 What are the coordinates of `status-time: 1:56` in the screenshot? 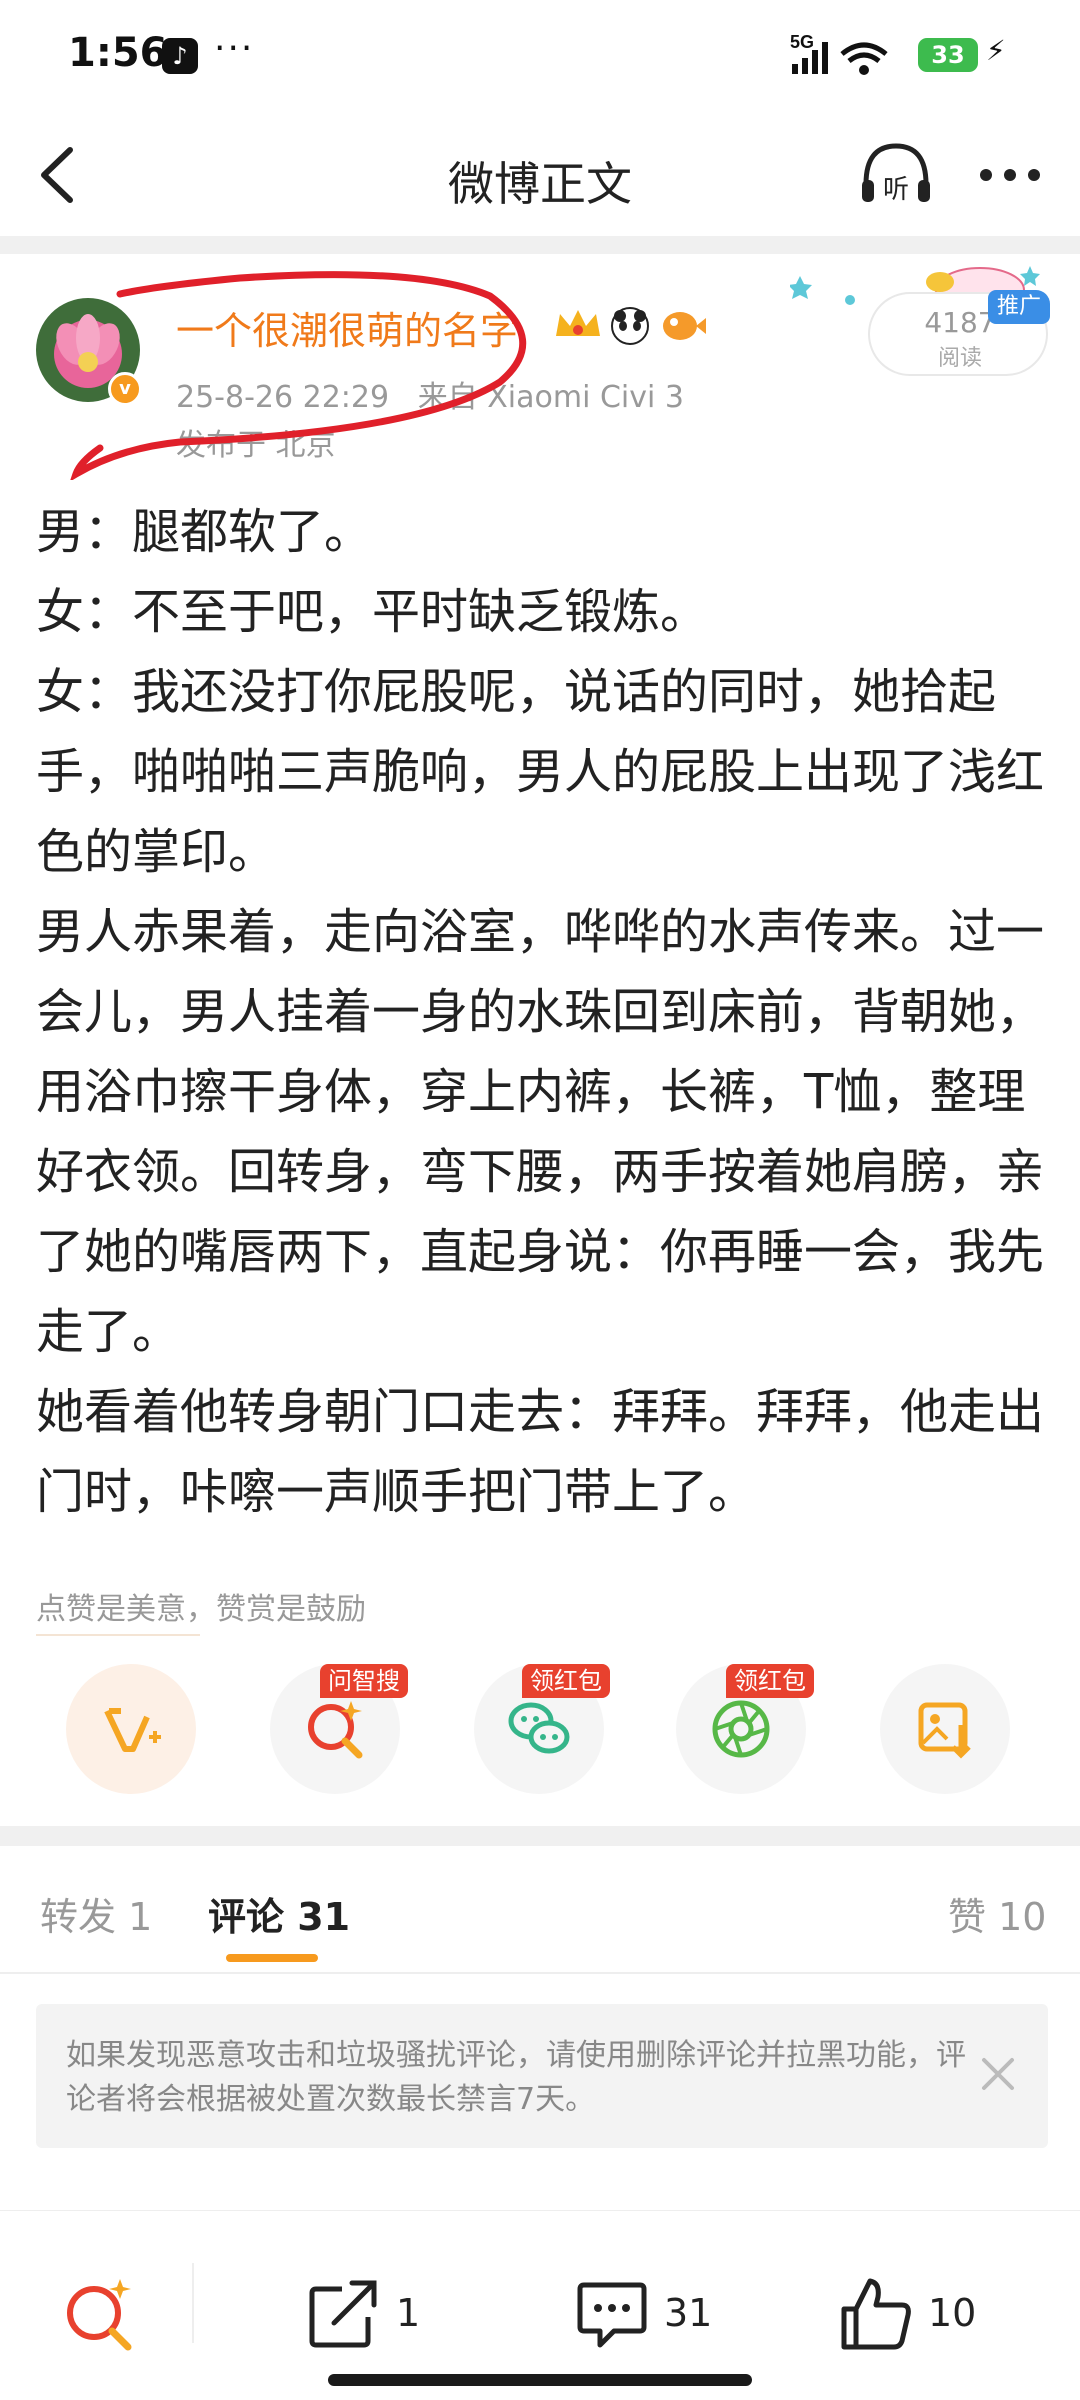 It's located at (118, 53).